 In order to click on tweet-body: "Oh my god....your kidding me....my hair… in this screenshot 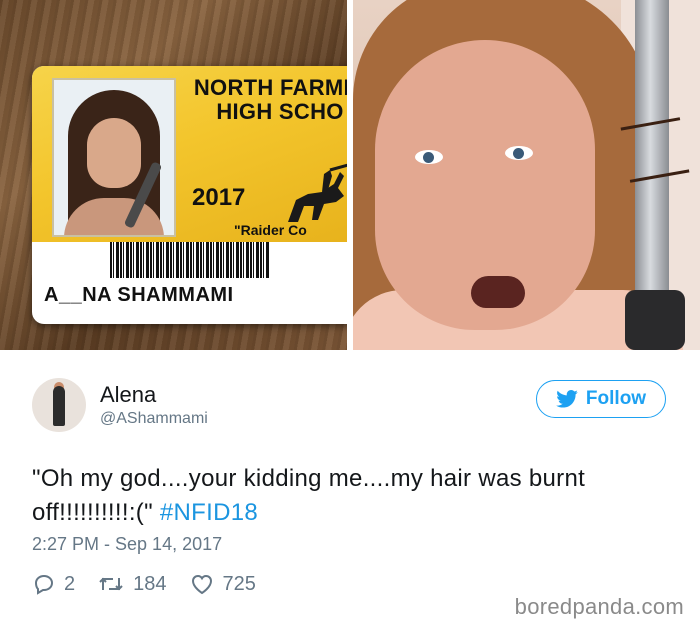, I will do `click(309, 495)`.